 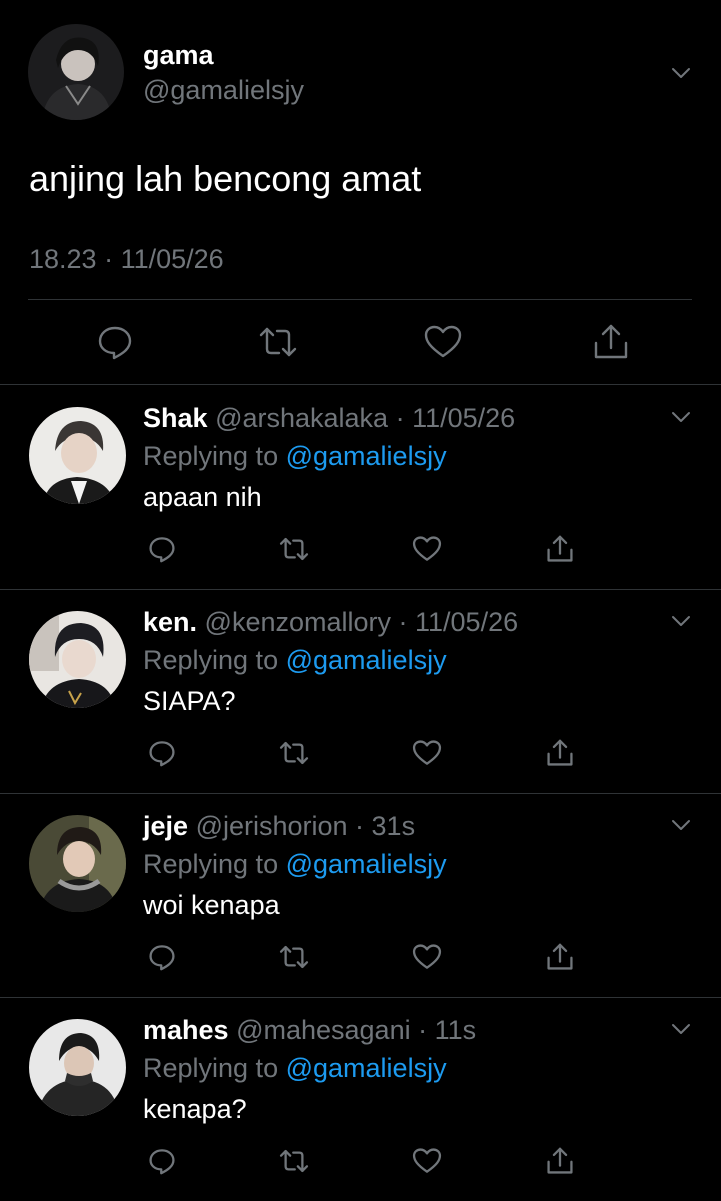 I want to click on tweet-date: 11/05/26, so click(x=172, y=259).